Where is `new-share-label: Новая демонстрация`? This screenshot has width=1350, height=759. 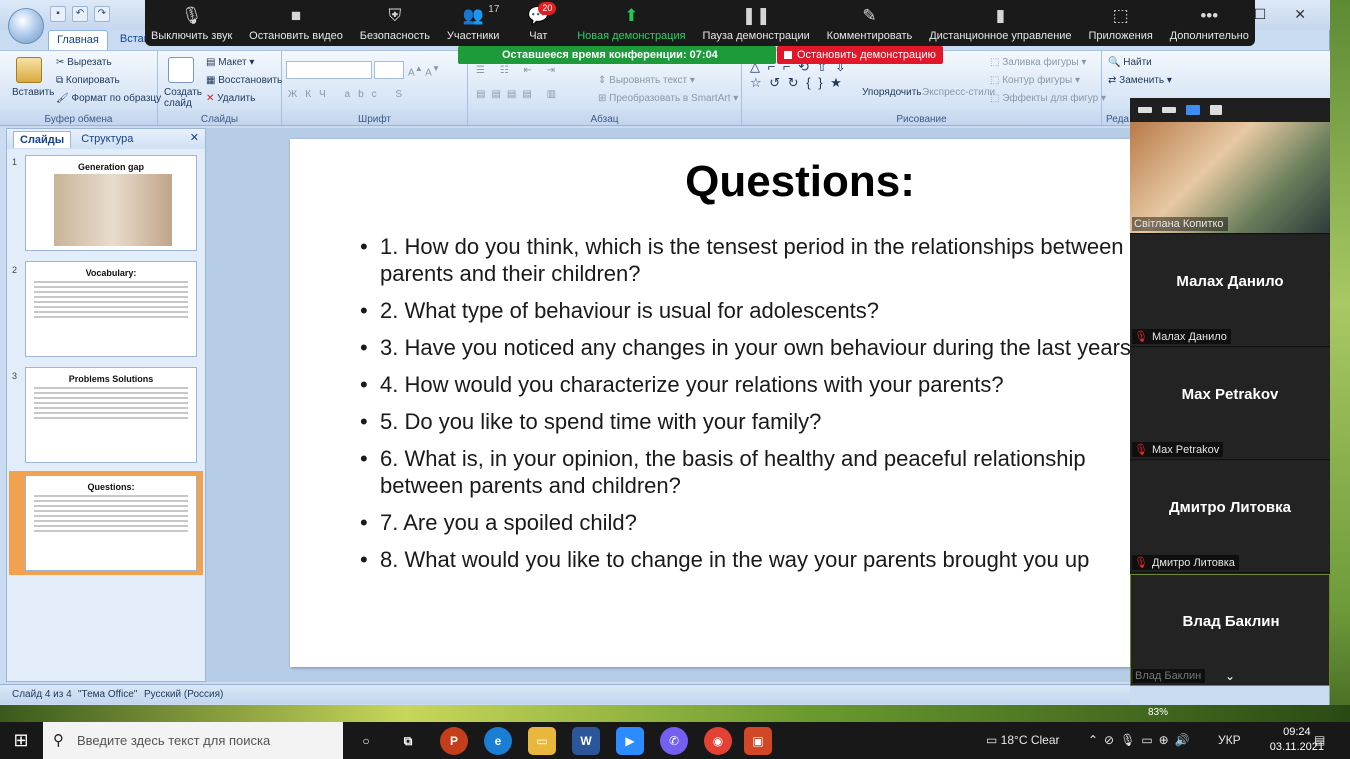 new-share-label: Новая демонстрация is located at coordinates (631, 36).